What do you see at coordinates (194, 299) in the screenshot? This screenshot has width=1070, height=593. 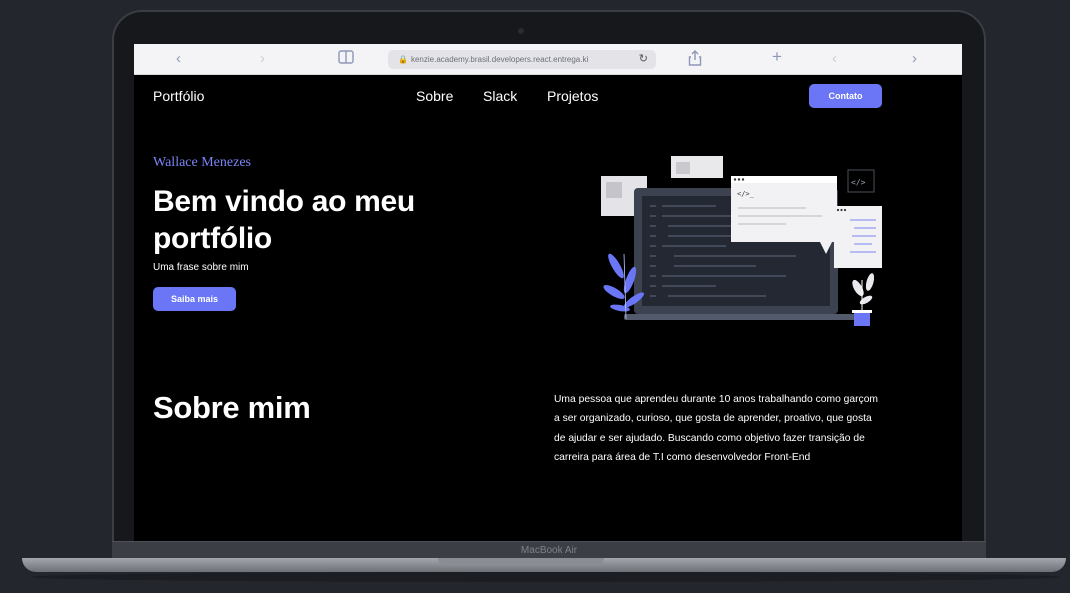 I see `saiba-mais-button: Saiba mais` at bounding box center [194, 299].